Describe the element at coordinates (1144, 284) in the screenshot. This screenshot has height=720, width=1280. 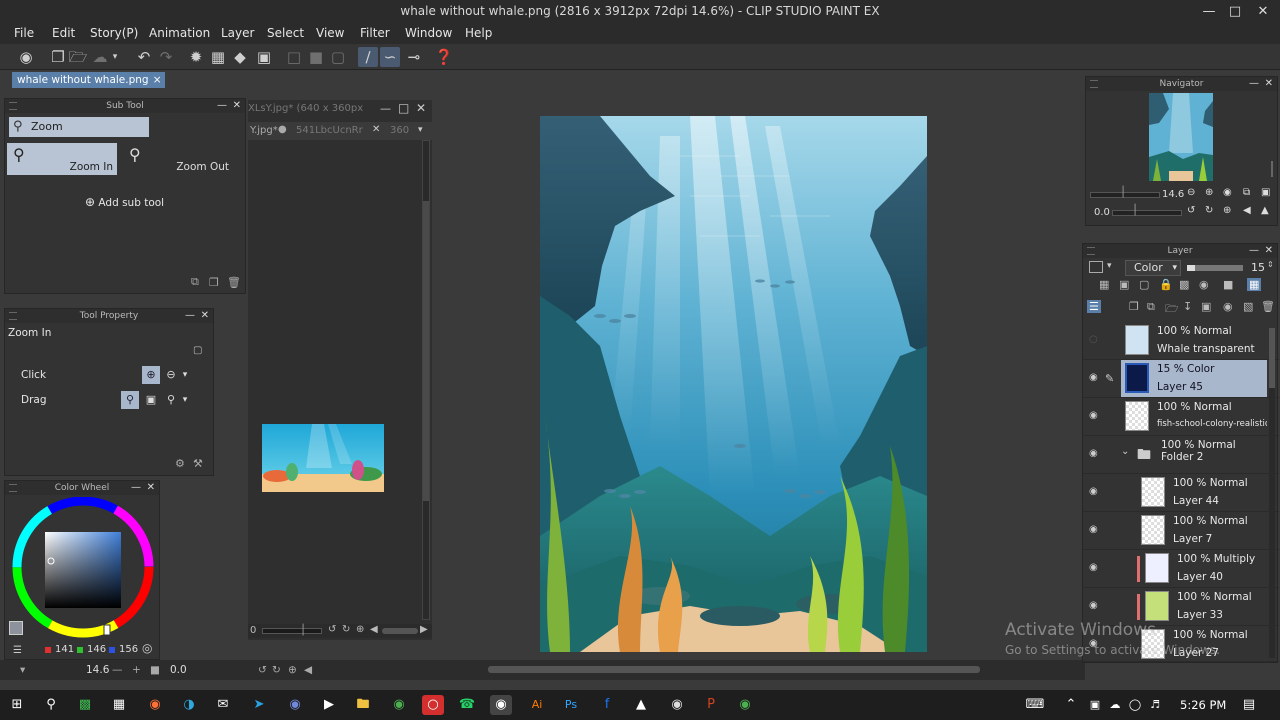
I see `draft-layer-icon: ▢` at that location.